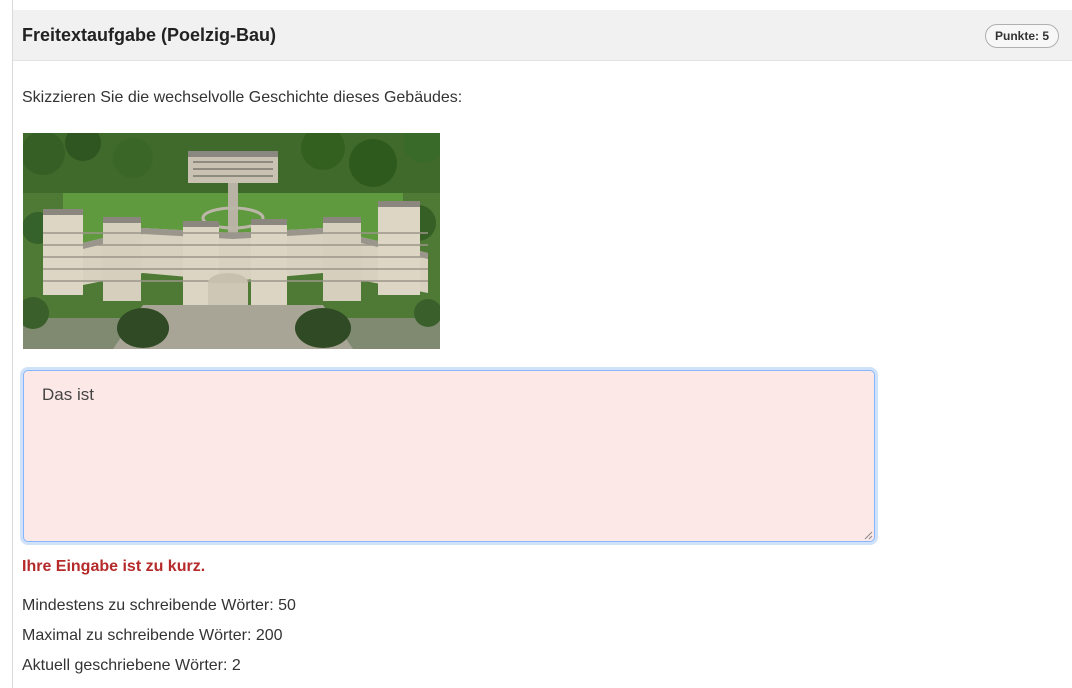 This screenshot has width=1072, height=688. What do you see at coordinates (868, 535) in the screenshot?
I see `resize-grip-icon` at bounding box center [868, 535].